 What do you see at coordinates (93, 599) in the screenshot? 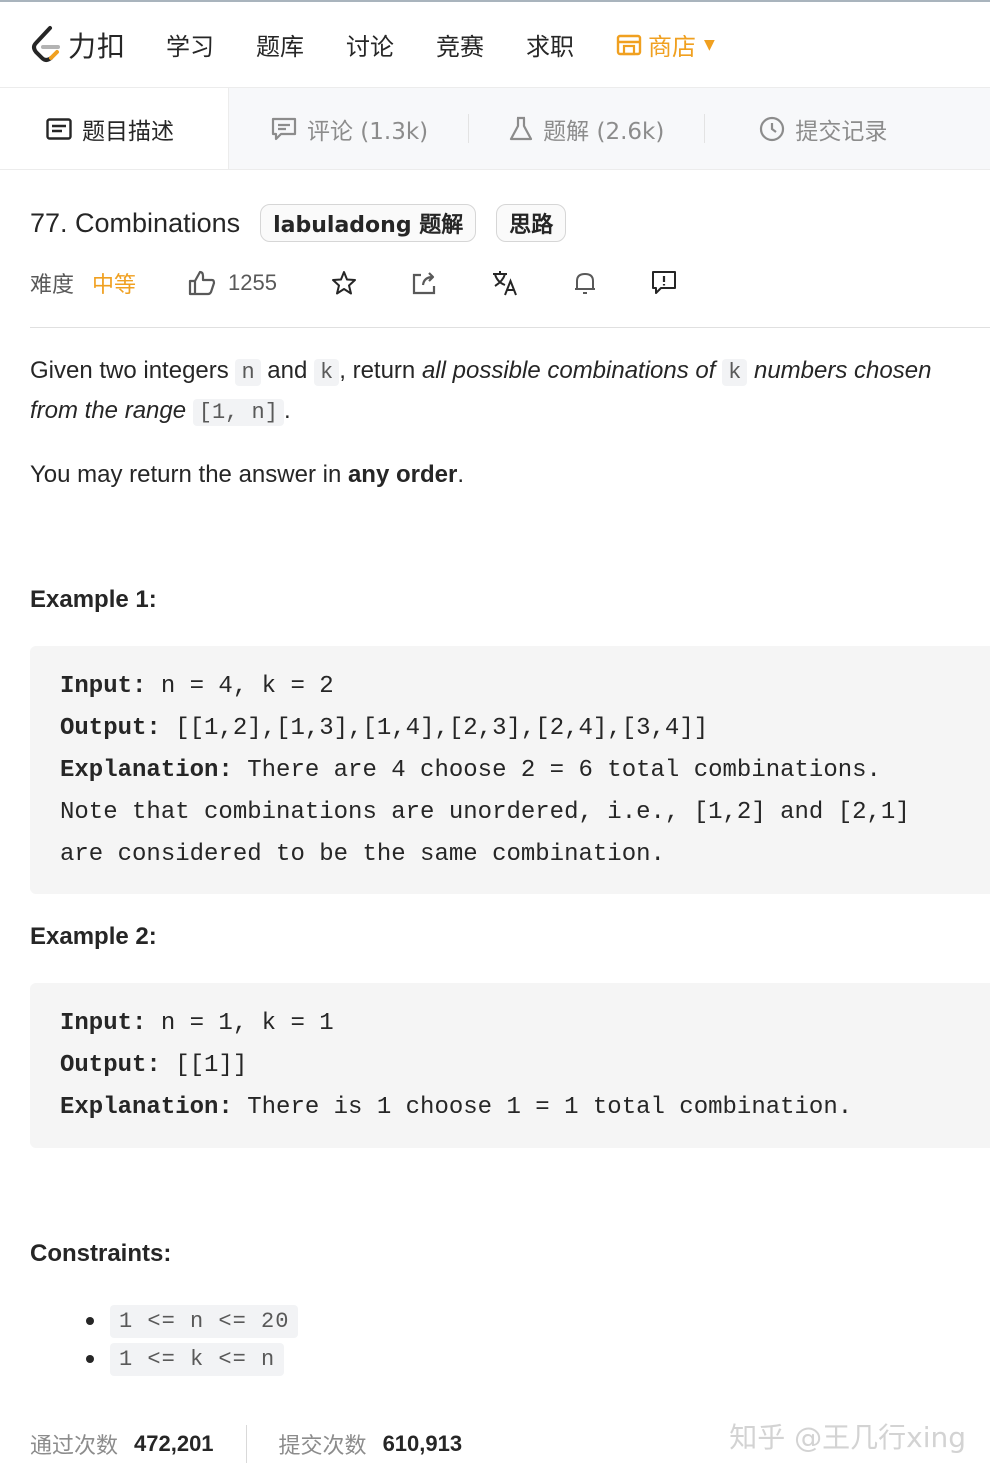
I see `example-1-title: Example 1:` at bounding box center [93, 599].